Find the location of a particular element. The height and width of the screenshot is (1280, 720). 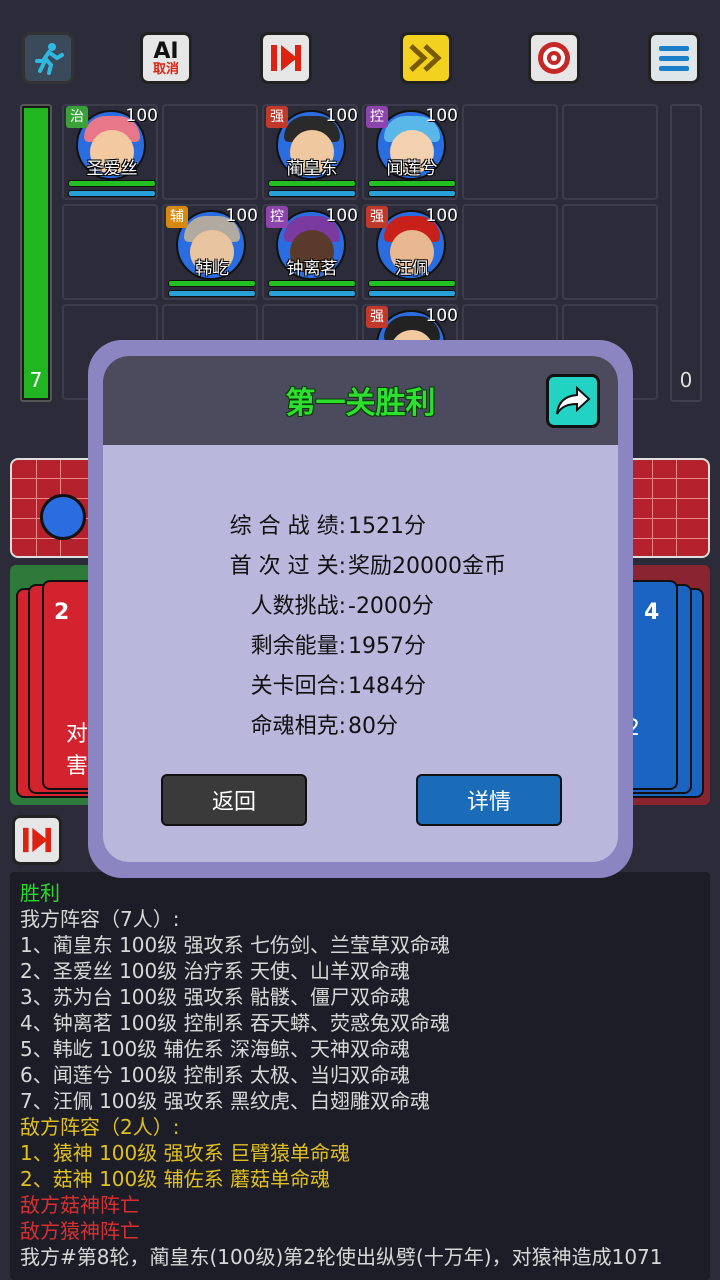

stat-label: 综 合 战 绩: is located at coordinates (287, 526).